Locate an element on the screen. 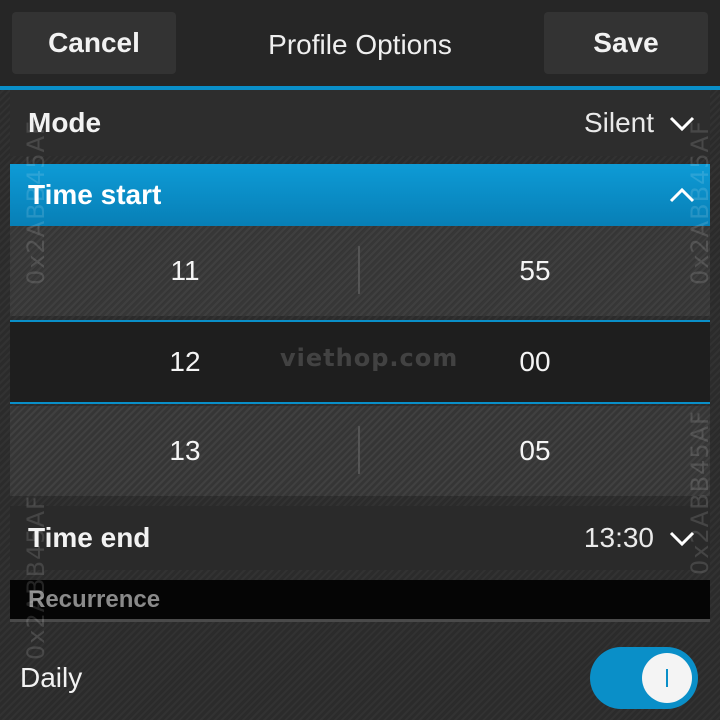  recurrence-section-header: Recurrence is located at coordinates (360, 601).